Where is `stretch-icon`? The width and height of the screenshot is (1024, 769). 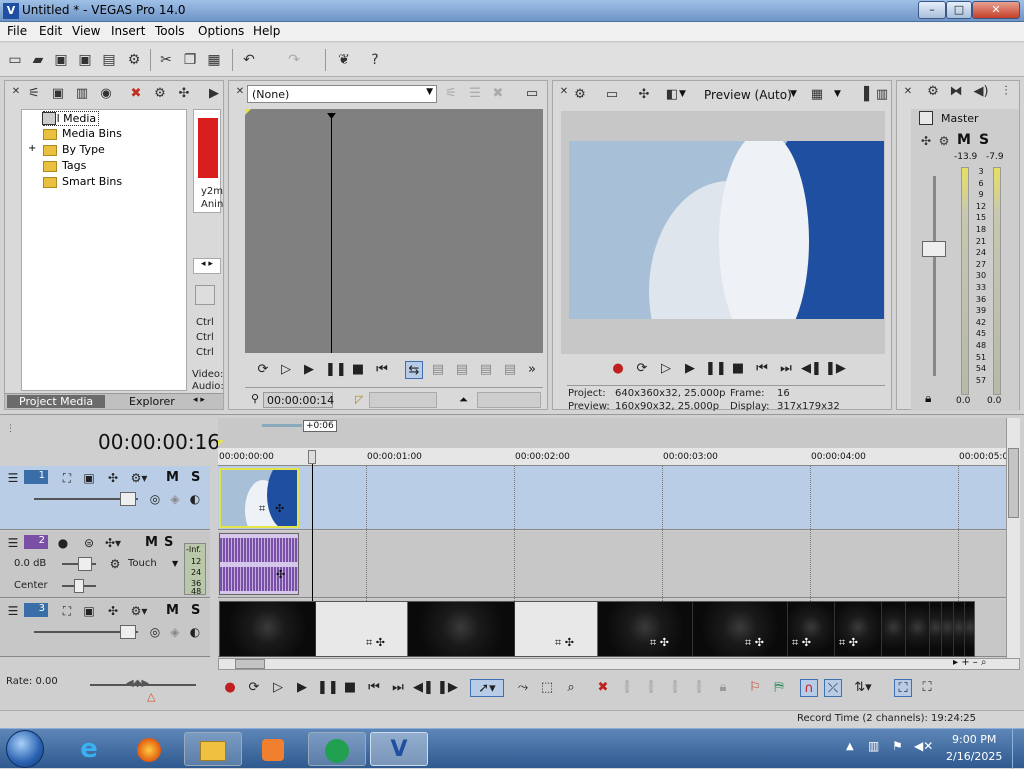
stretch-icon is located at coordinates (205, 295).